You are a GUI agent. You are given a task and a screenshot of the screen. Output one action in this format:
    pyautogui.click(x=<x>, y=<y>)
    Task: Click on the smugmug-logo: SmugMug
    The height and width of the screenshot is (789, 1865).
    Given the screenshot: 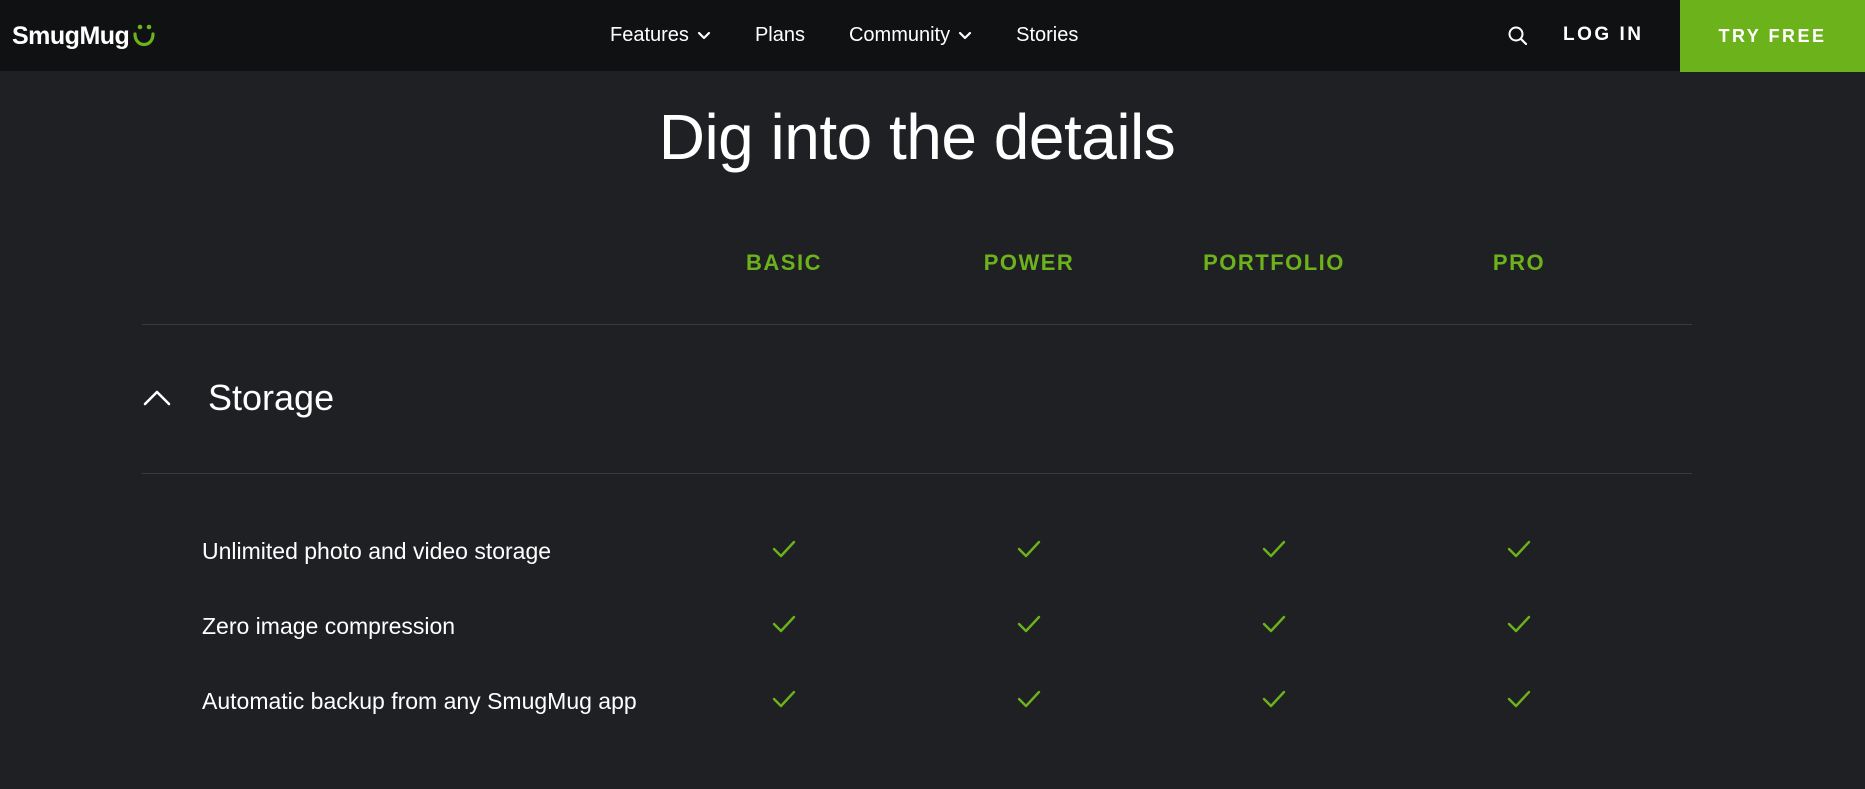 What is the action you would take?
    pyautogui.click(x=84, y=36)
    